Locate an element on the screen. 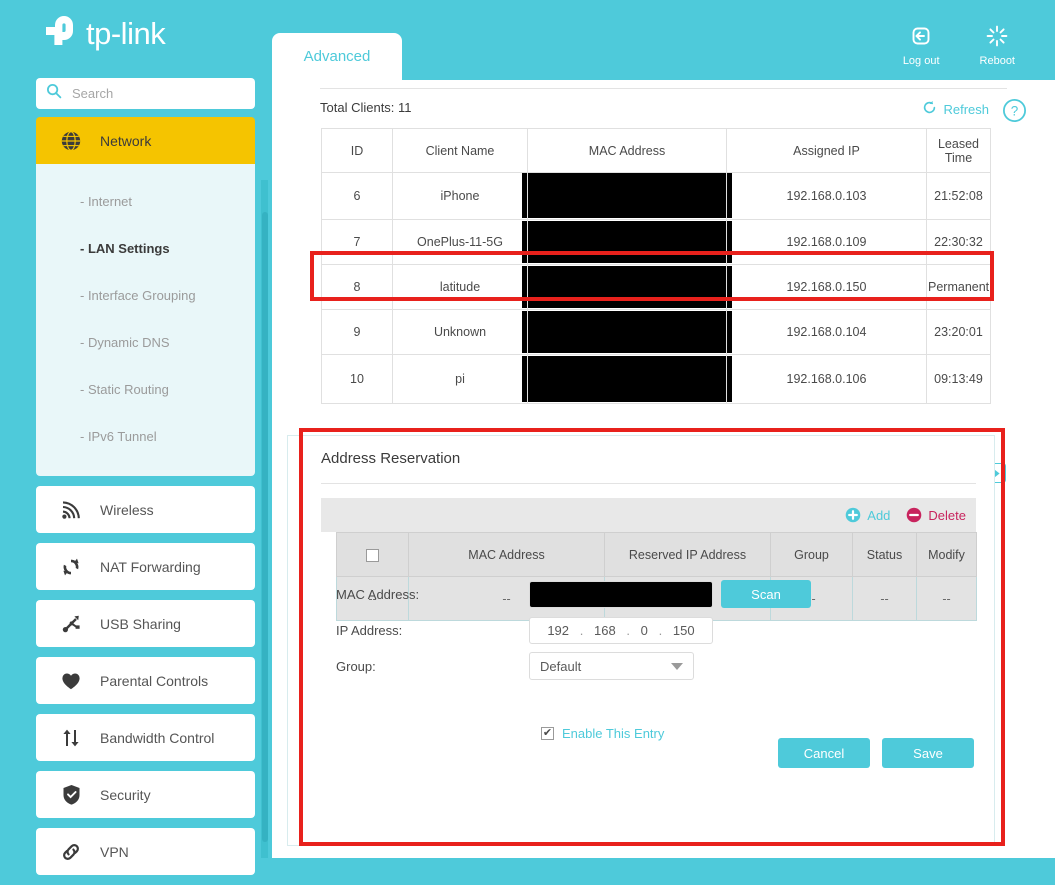 Image resolution: width=1055 pixels, height=885 pixels. sidebar-item-wireless-label: Wireless is located at coordinates (127, 509).